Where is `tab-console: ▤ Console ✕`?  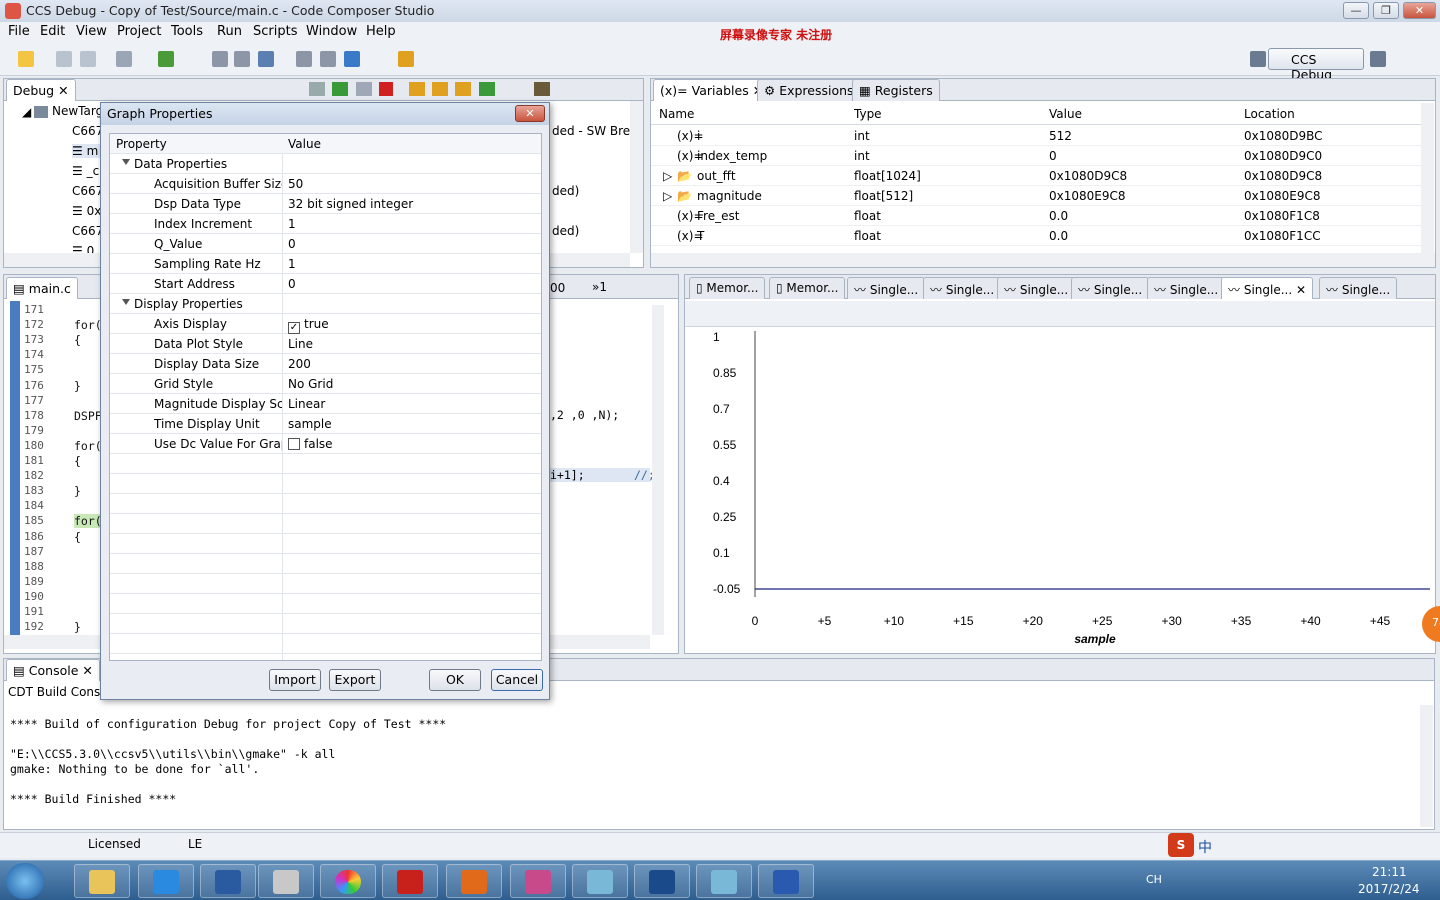
tab-console: ▤ Console ✕ is located at coordinates (53, 670).